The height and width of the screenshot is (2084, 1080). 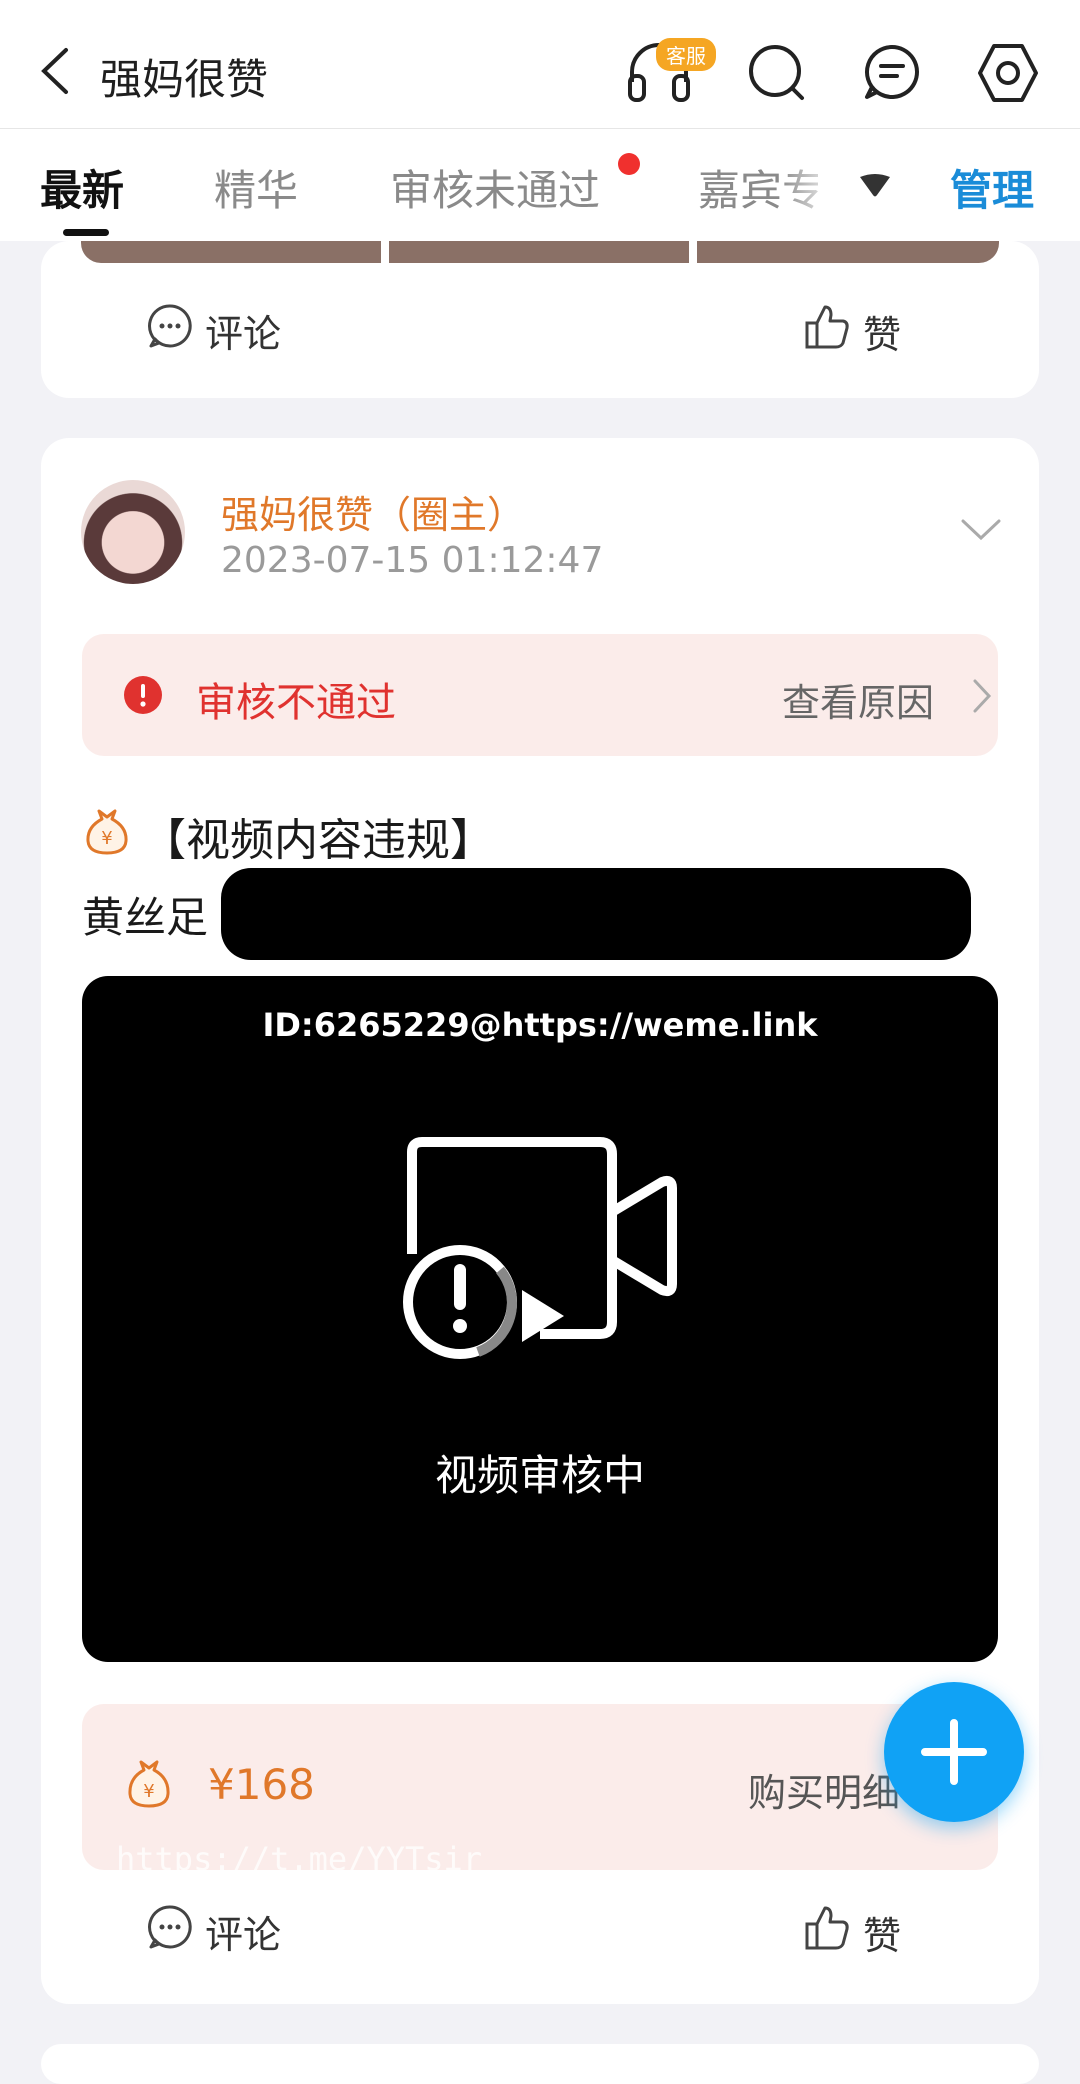 I want to click on review-status-banner: 审核不通过 查看原因, so click(x=540, y=695).